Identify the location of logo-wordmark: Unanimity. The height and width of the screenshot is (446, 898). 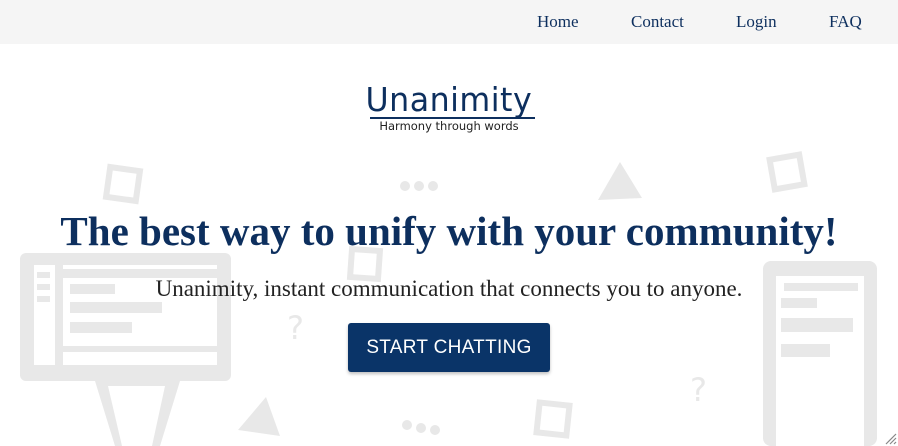
(449, 99).